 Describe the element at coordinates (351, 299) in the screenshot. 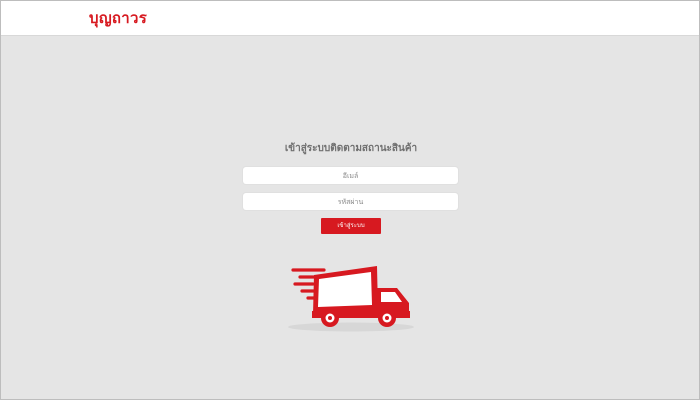

I see `delivery-truck-icon` at that location.